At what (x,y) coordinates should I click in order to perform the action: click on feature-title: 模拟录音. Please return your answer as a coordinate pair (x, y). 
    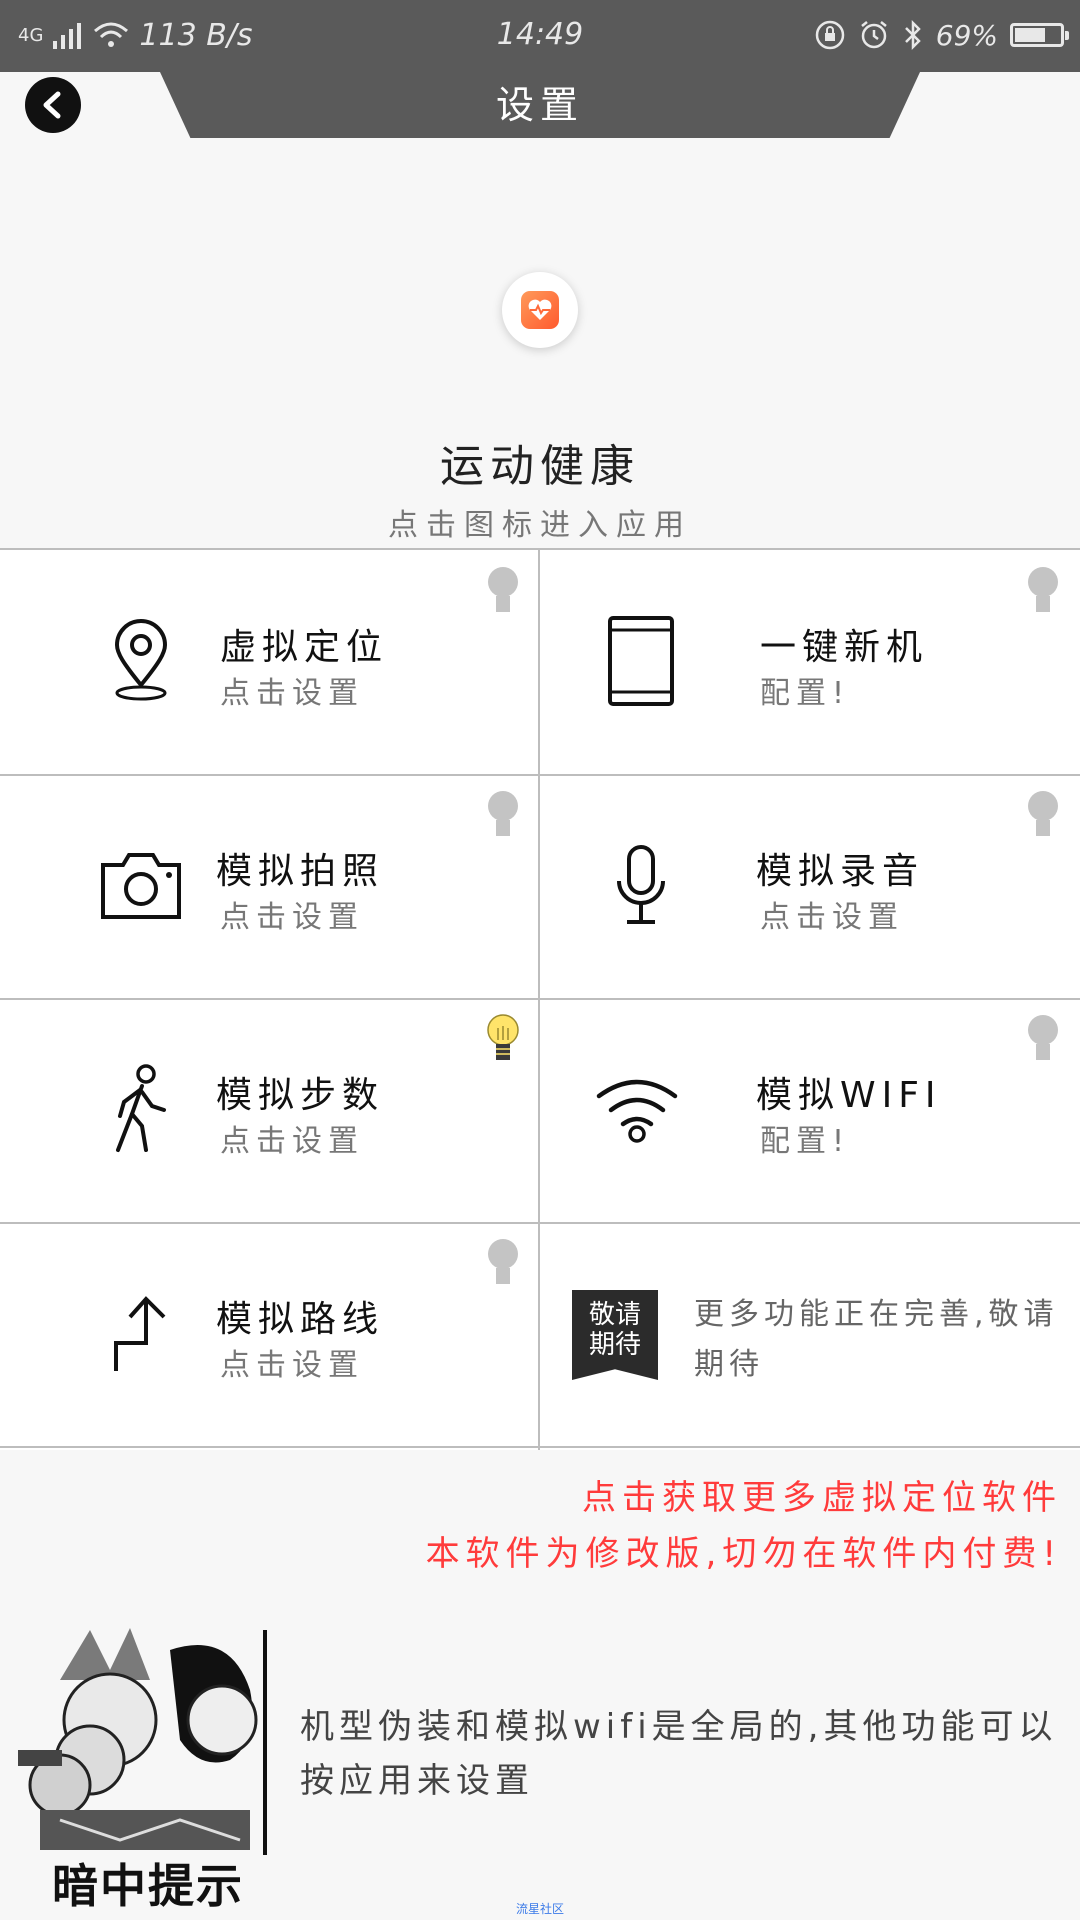
    Looking at the image, I should click on (840, 871).